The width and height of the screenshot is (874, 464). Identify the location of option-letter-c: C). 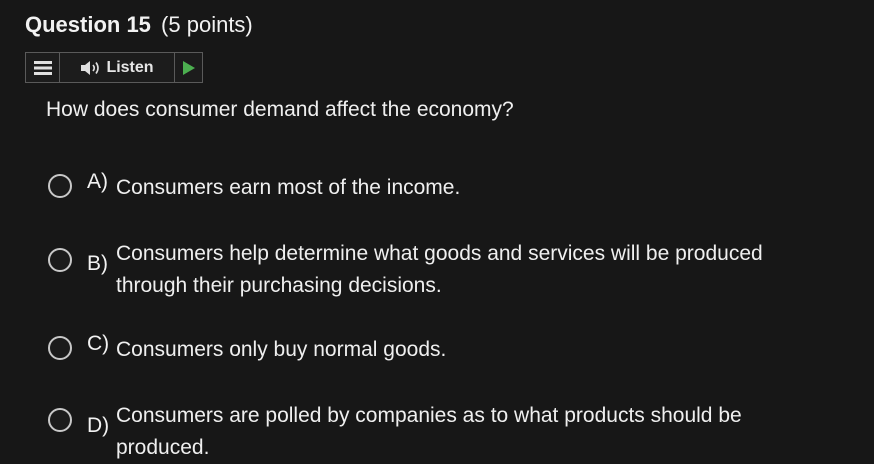
(98, 343).